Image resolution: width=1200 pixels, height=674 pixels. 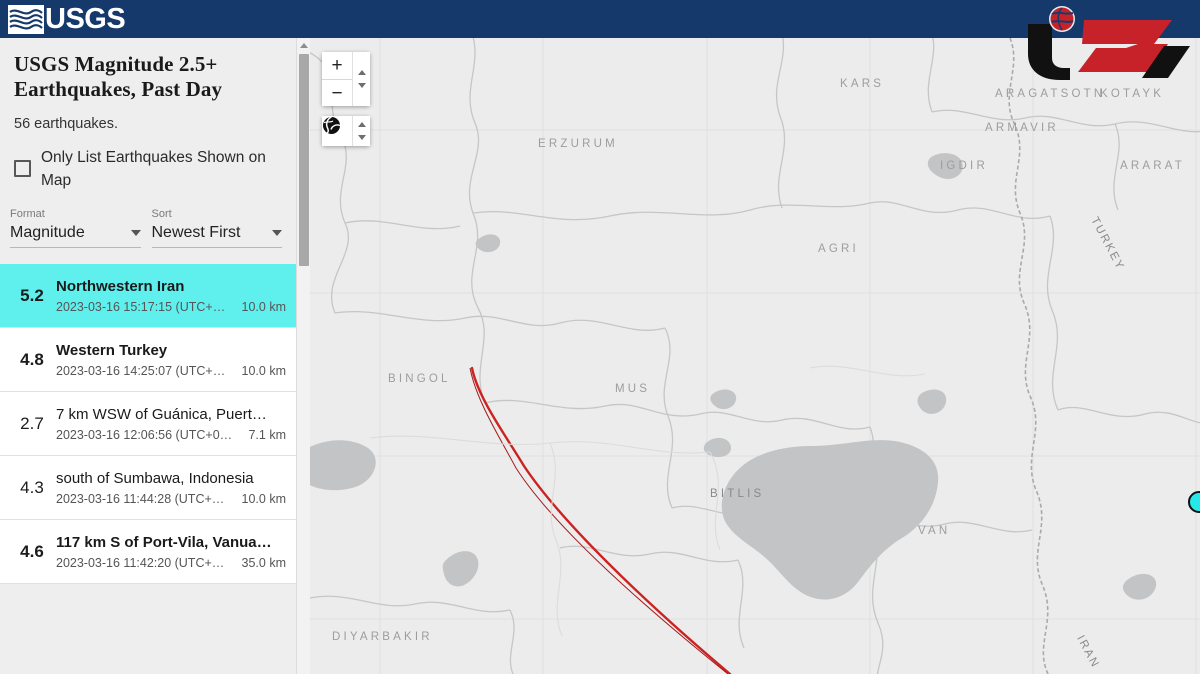 I want to click on news-site-watermark-logo, so click(x=1106, y=42).